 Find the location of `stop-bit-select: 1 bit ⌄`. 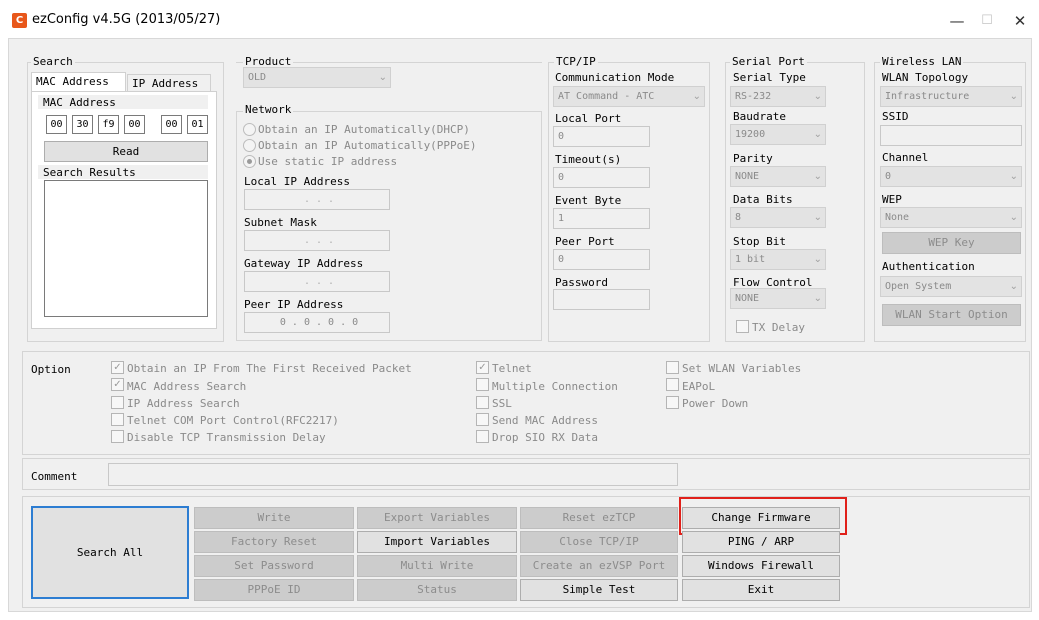

stop-bit-select: 1 bit ⌄ is located at coordinates (778, 259).